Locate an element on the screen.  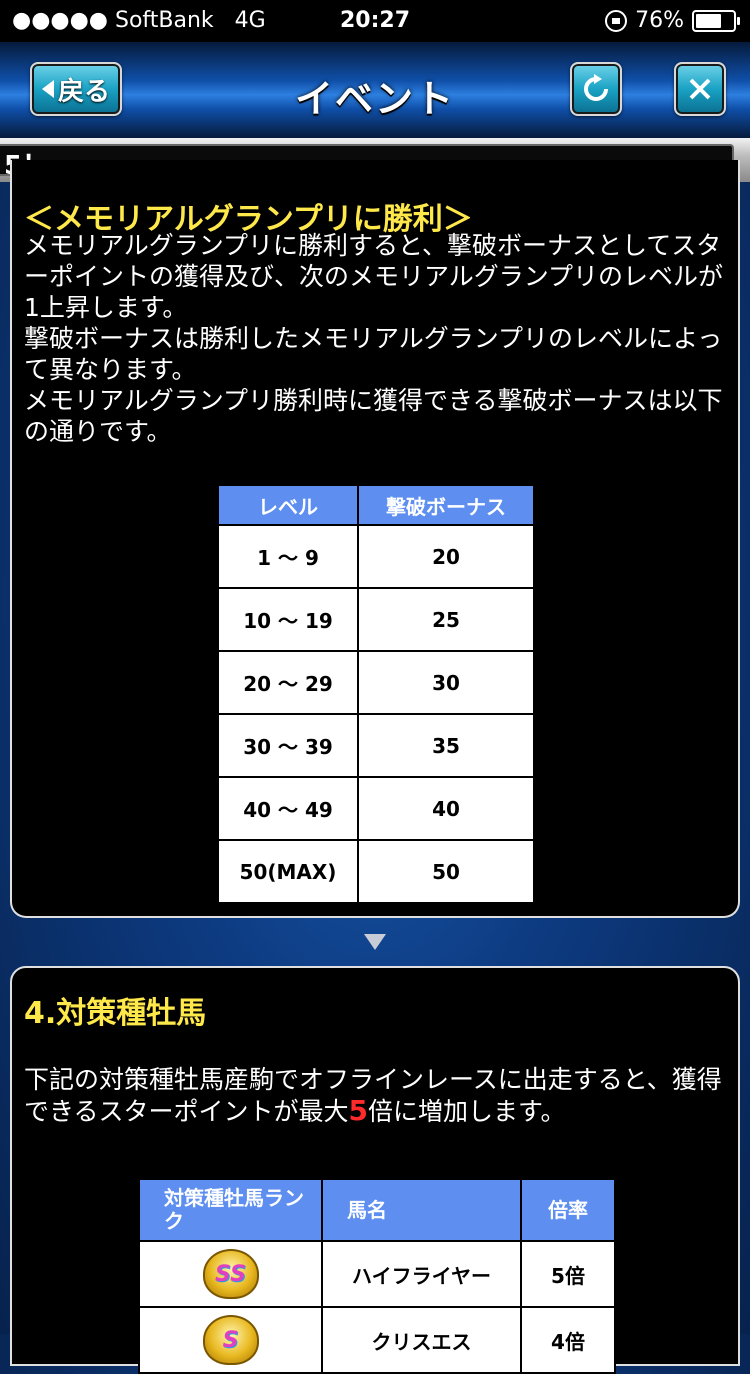
close-icon is located at coordinates (700, 89).